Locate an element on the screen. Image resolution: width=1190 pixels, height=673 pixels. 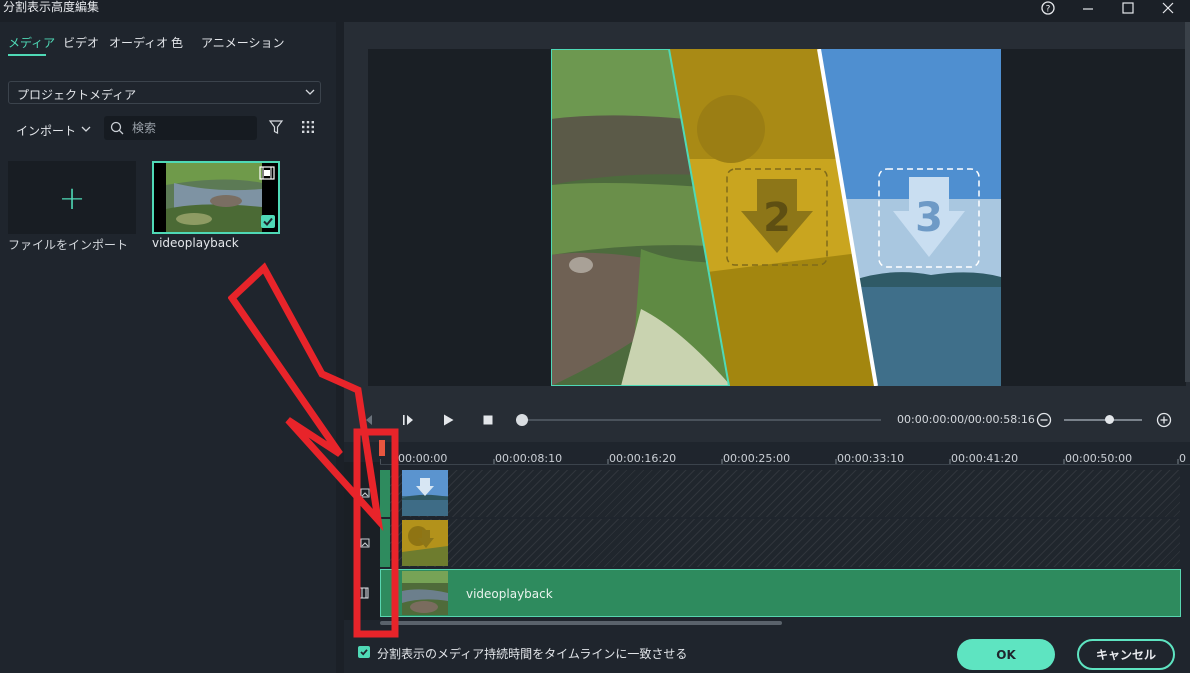
title-bar is located at coordinates (595, 11).